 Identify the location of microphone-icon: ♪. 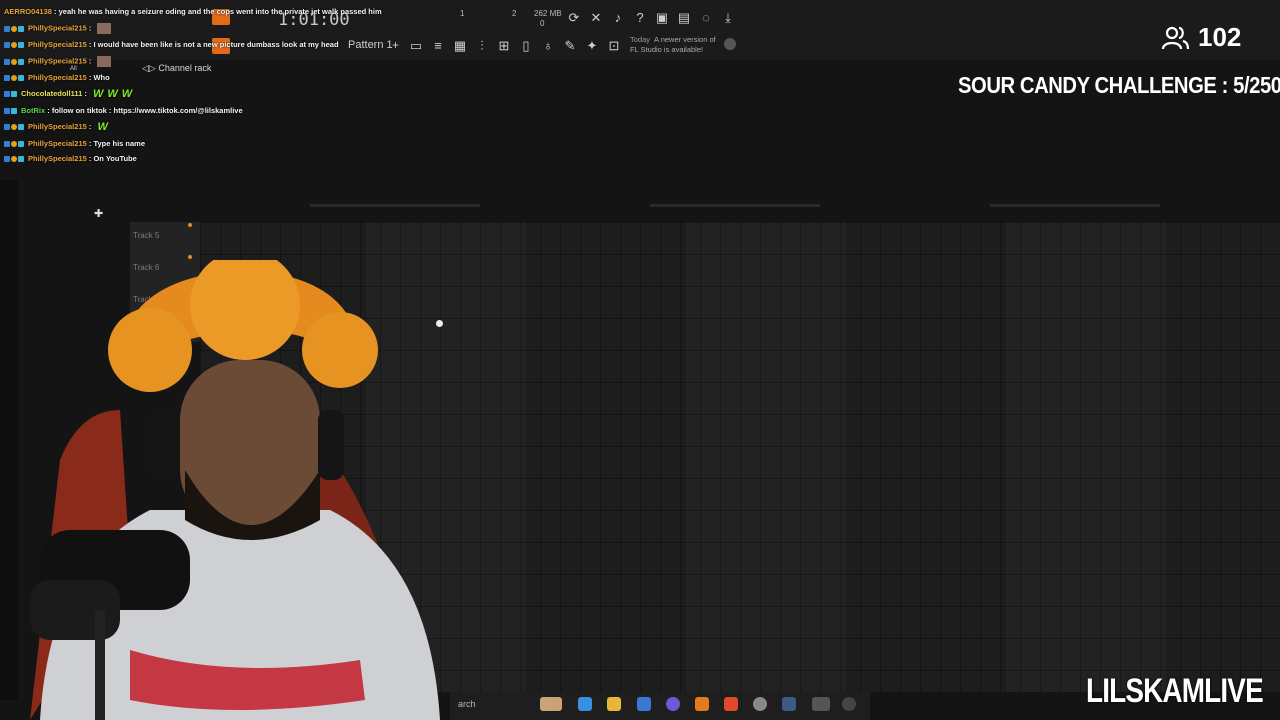
(618, 17).